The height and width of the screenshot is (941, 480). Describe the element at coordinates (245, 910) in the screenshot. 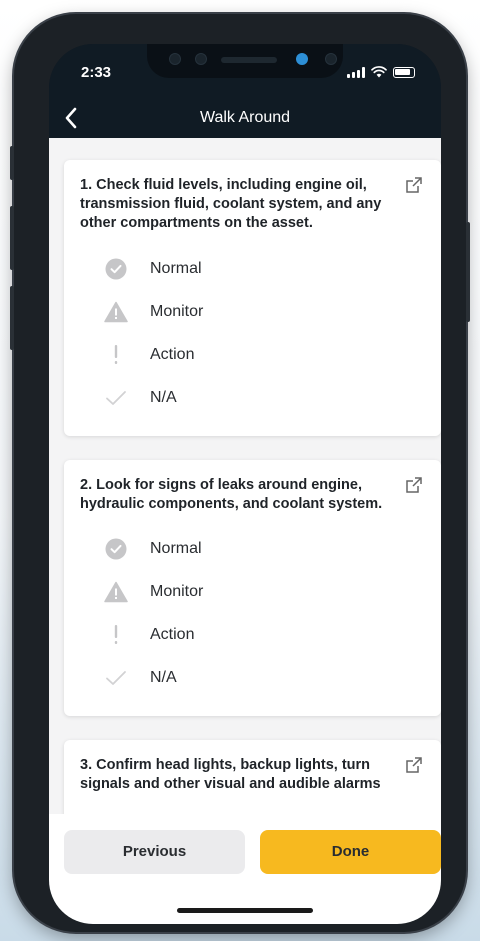

I see `home-indicator` at that location.